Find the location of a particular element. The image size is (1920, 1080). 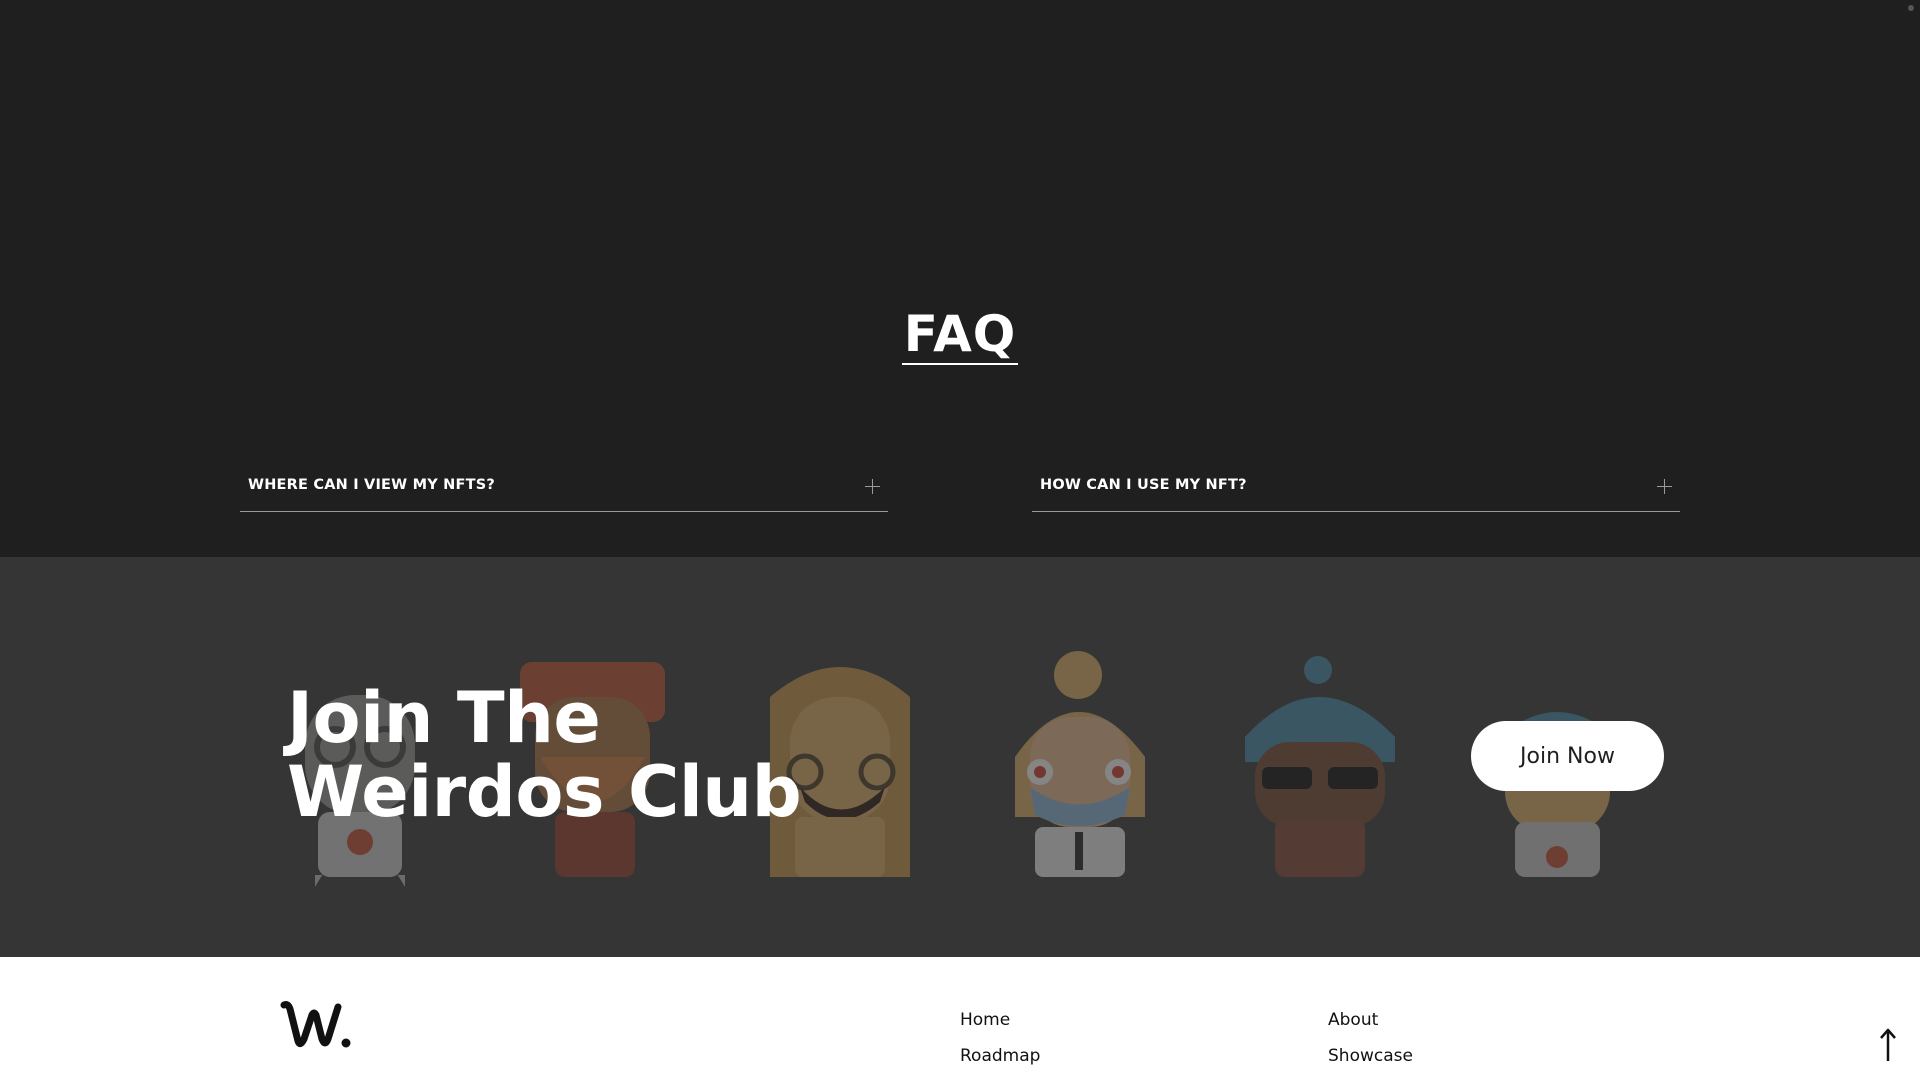

footer-link-home: Home is located at coordinates (985, 1020).